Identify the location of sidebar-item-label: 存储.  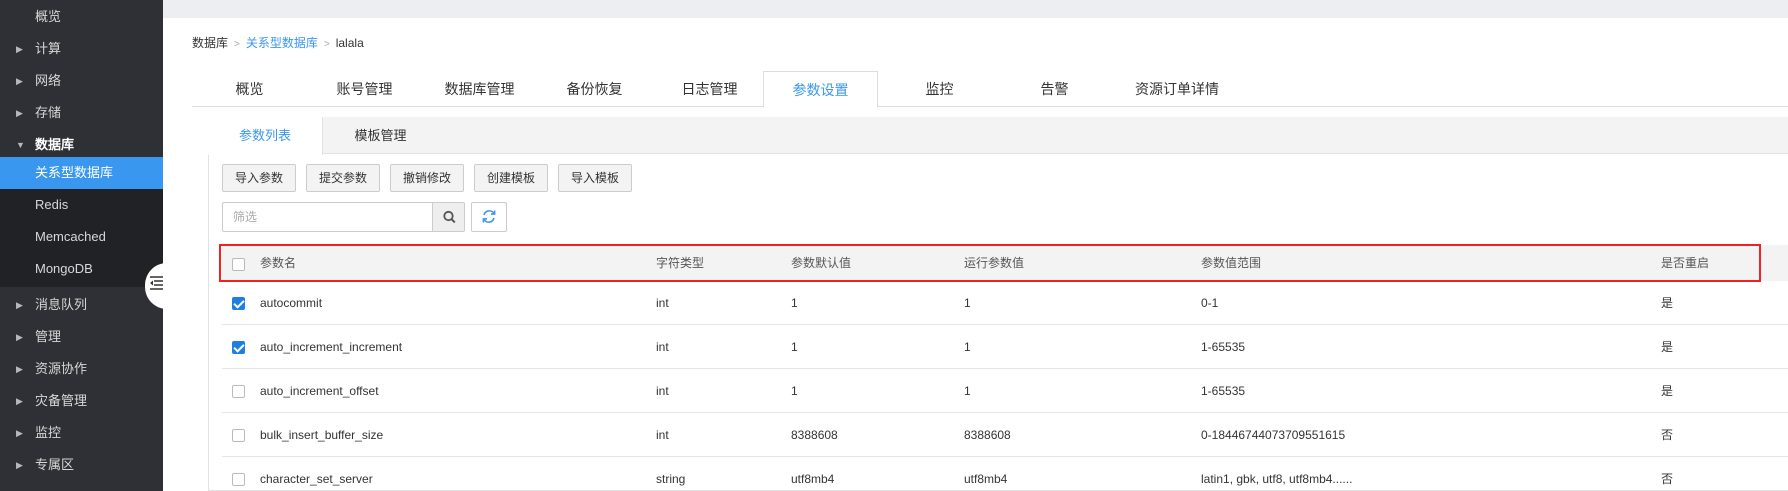
(48, 112).